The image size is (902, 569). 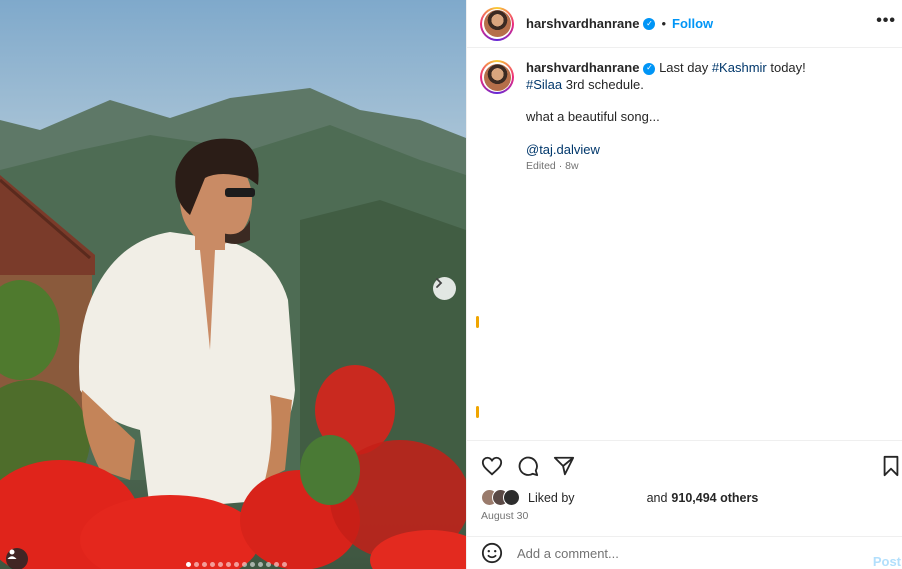 I want to click on liked-by-label: Liked by, so click(x=551, y=497).